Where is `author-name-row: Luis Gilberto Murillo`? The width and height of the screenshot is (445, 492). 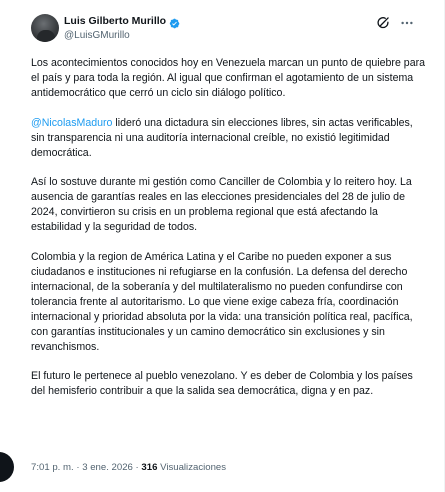
author-name-row: Luis Gilberto Murillo is located at coordinates (122, 21).